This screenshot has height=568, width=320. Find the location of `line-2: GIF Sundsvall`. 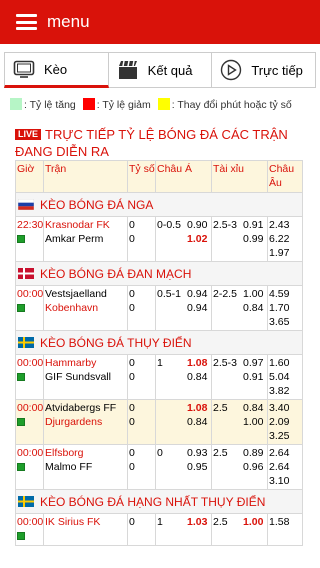

line-2: GIF Sundsvall is located at coordinates (78, 377).